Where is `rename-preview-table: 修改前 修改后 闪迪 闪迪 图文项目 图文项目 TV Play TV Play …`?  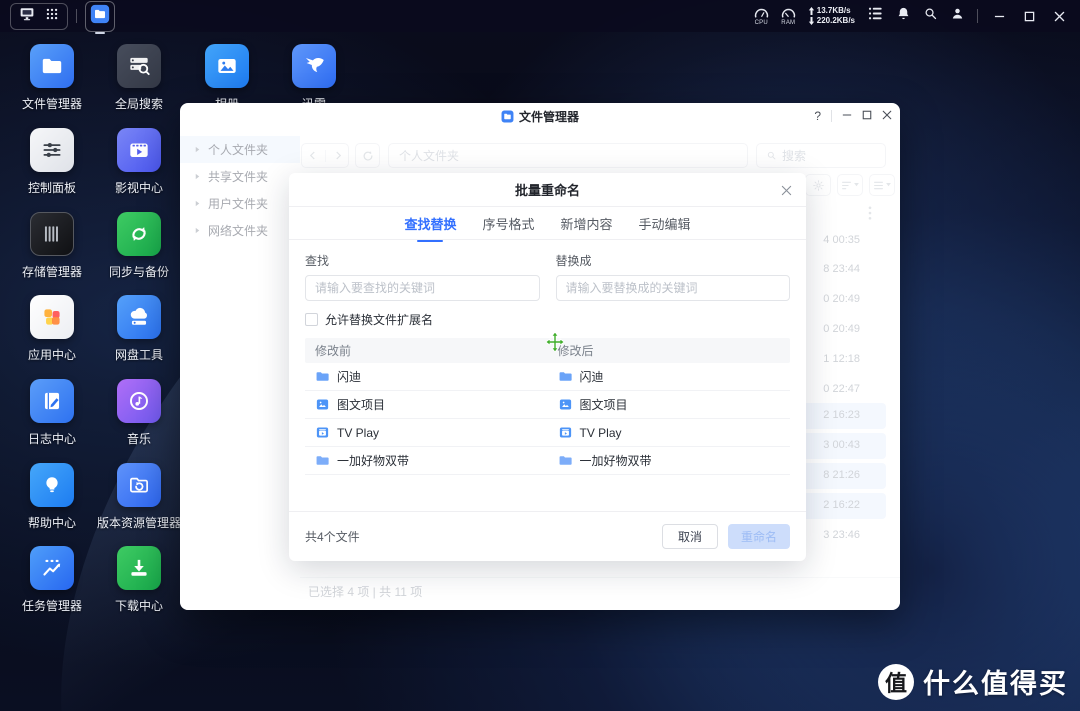
rename-preview-table: 修改前 修改后 闪迪 闪迪 图文项目 图文项目 TV Play TV Play … is located at coordinates (547, 406).